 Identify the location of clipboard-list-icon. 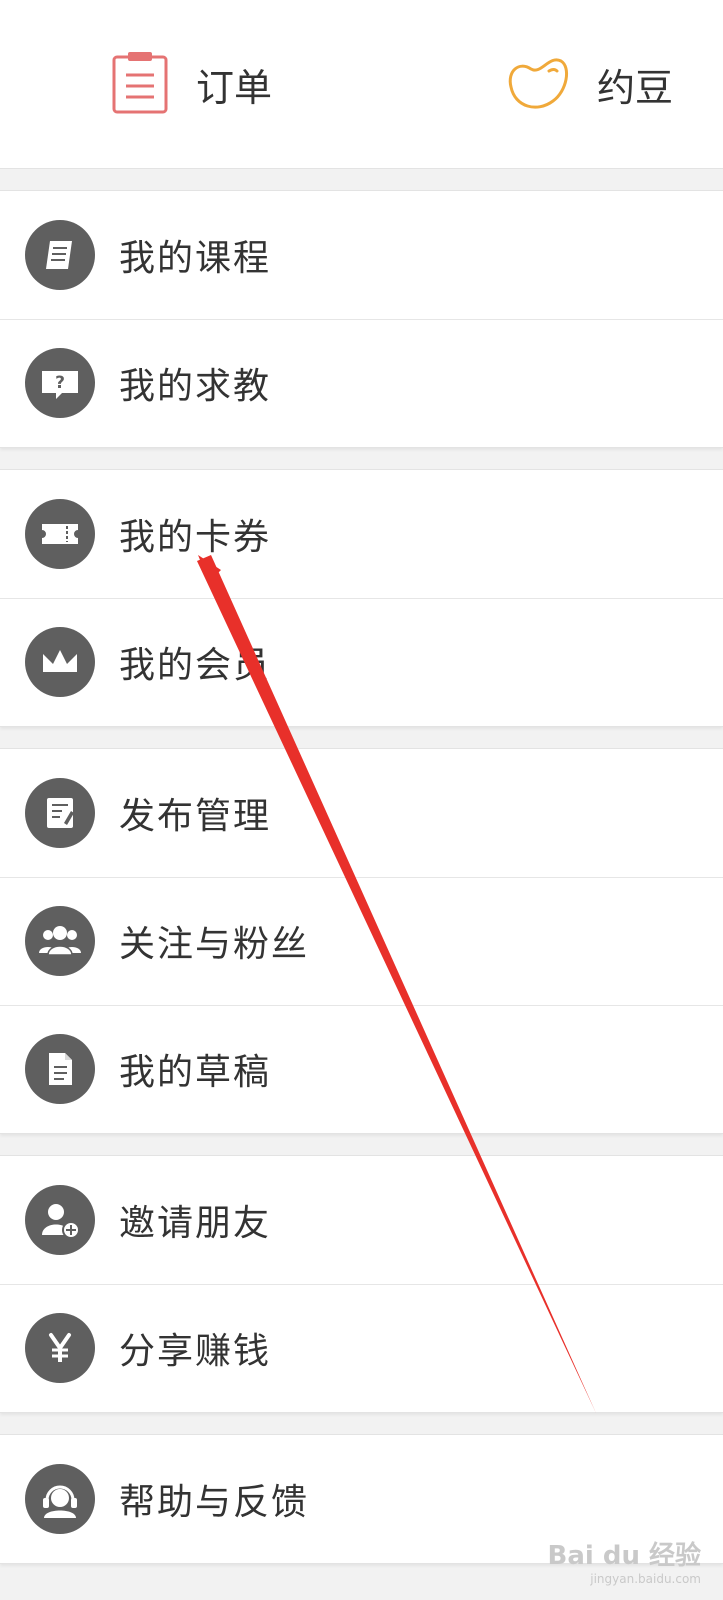
(140, 84).